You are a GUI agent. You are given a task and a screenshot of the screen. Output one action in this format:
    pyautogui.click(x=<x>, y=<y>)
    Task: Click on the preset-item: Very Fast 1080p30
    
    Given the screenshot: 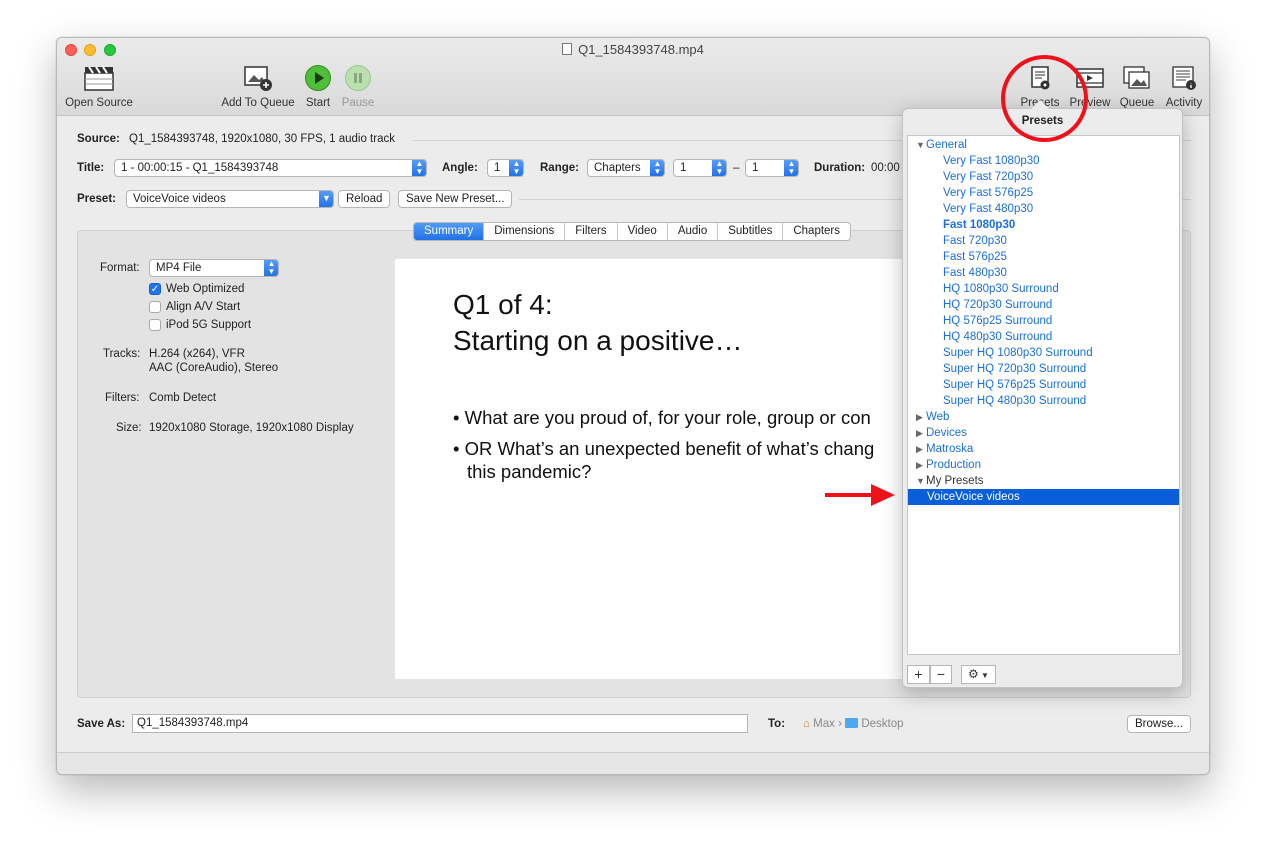 What is the action you would take?
    pyautogui.click(x=1043, y=161)
    